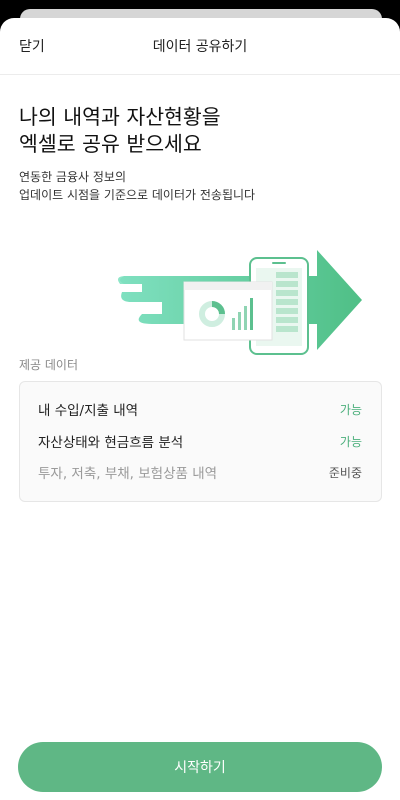  I want to click on sheet-header: 닫기 데이터 공유하기, so click(200, 46).